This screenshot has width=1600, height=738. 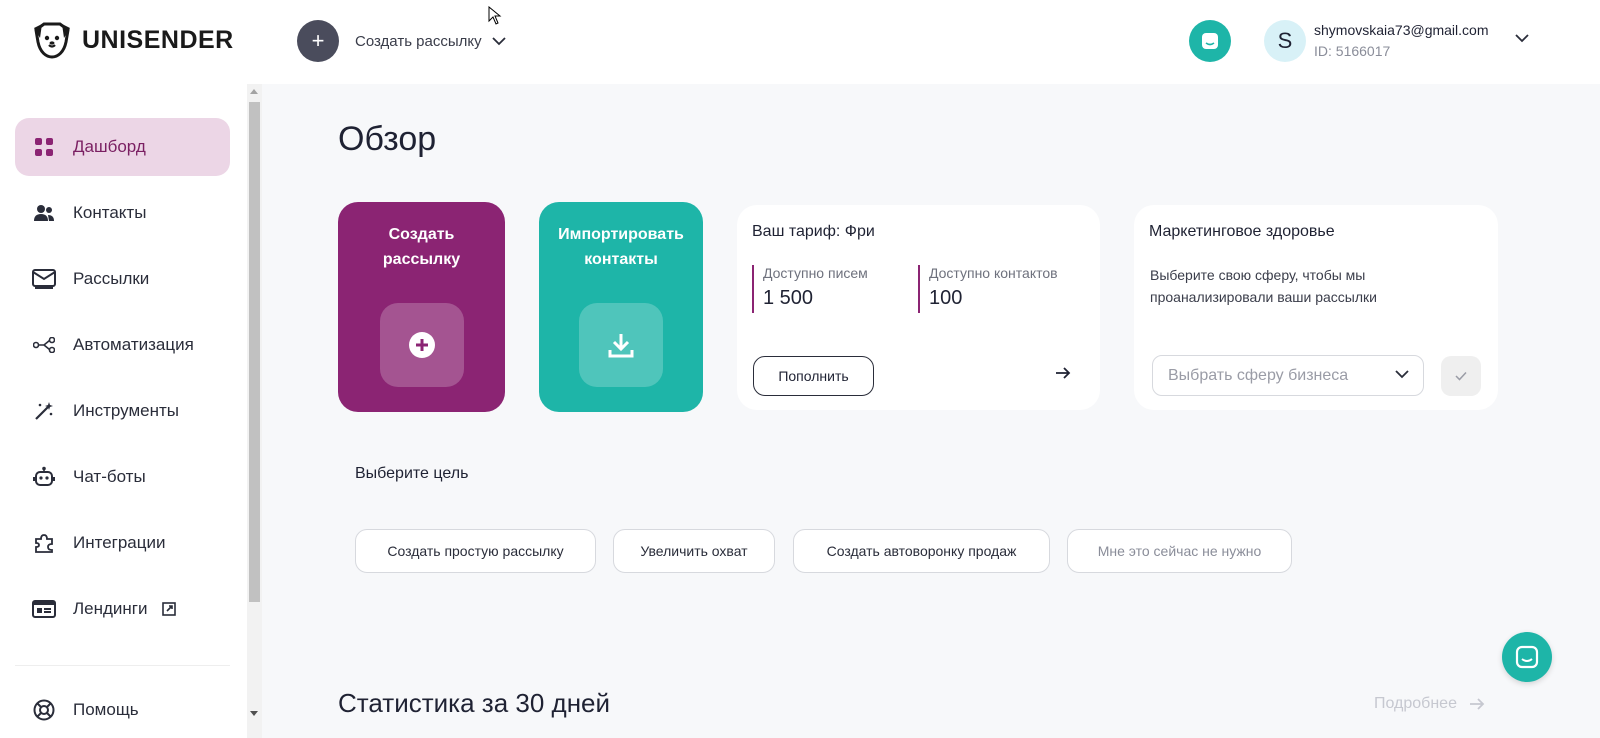 I want to click on topup-button: Пополнить, so click(x=813, y=376).